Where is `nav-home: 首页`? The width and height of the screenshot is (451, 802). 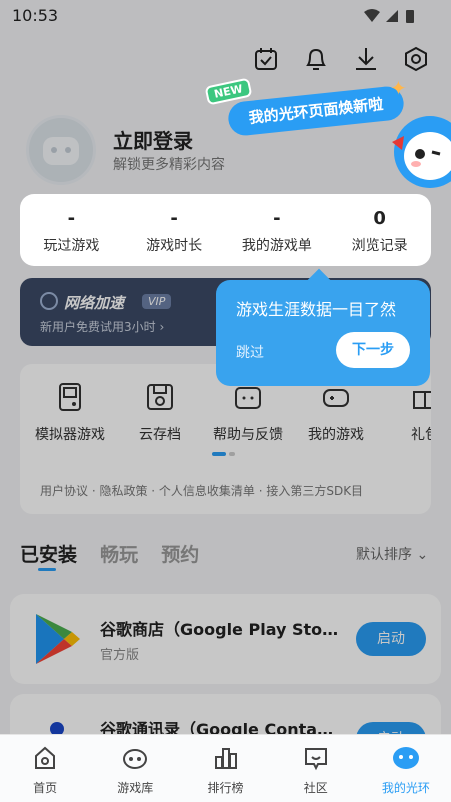
nav-home: 首页 is located at coordinates (45, 768).